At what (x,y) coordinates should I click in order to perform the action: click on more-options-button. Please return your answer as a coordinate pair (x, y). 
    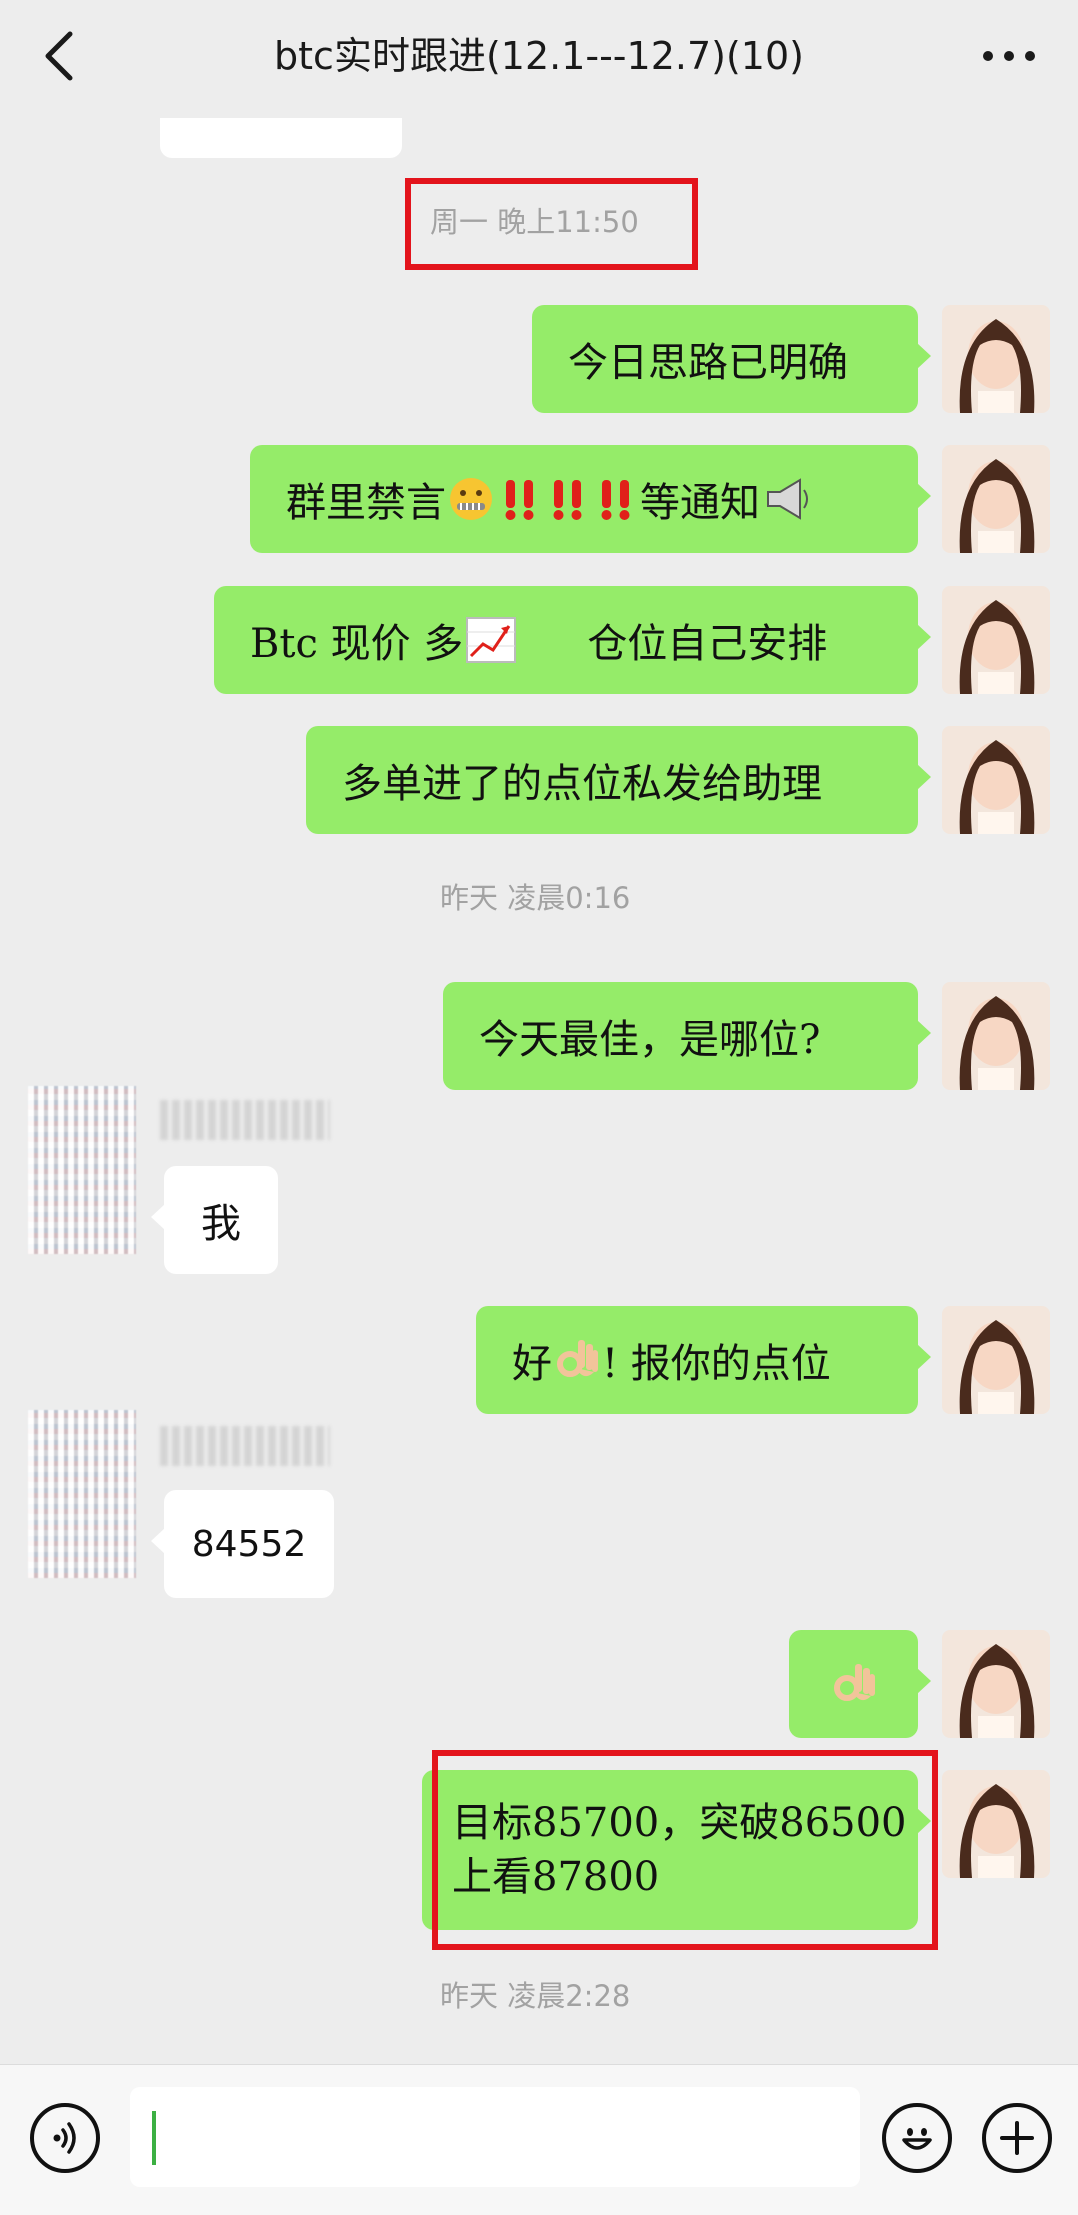
    Looking at the image, I should click on (1009, 56).